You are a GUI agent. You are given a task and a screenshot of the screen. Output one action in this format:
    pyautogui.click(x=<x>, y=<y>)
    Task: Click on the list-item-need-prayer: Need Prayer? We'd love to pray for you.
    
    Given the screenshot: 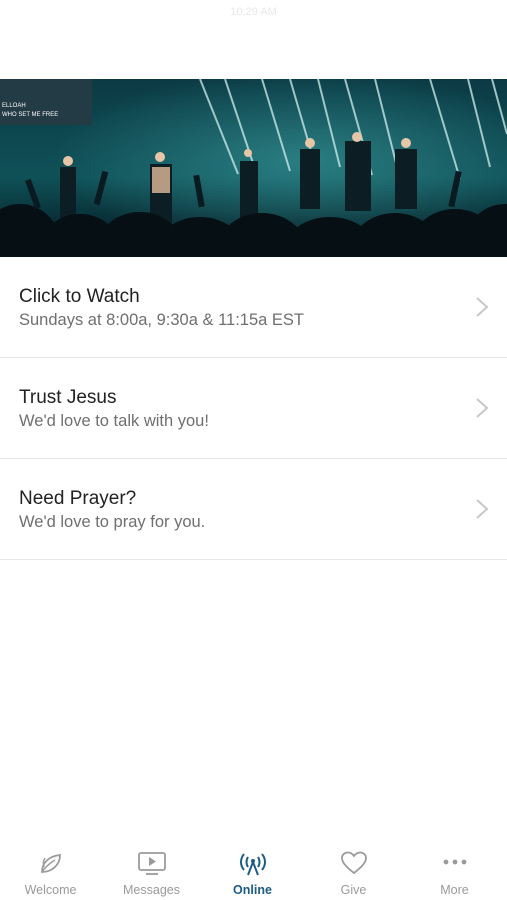 What is the action you would take?
    pyautogui.click(x=253, y=509)
    